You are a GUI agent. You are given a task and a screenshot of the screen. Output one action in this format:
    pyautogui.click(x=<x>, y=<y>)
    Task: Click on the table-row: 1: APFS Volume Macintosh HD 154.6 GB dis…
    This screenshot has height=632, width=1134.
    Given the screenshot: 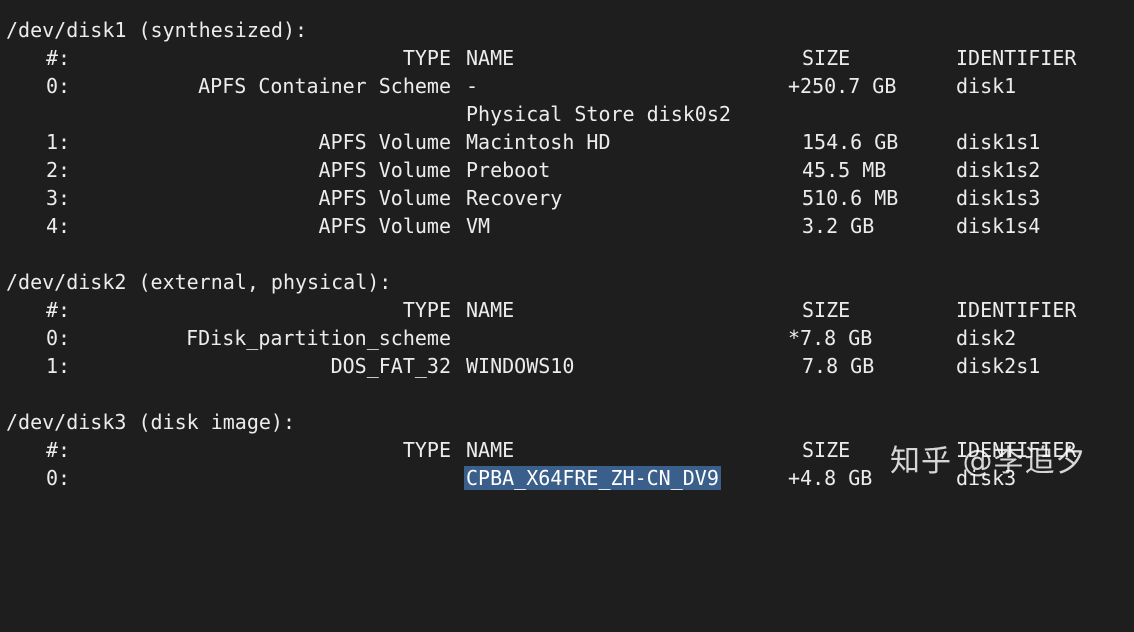 What is the action you would take?
    pyautogui.click(x=567, y=142)
    